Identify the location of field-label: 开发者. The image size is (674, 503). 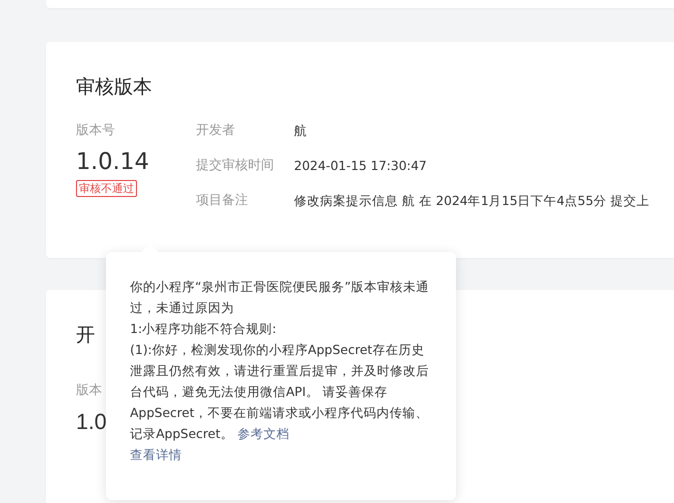
(216, 131).